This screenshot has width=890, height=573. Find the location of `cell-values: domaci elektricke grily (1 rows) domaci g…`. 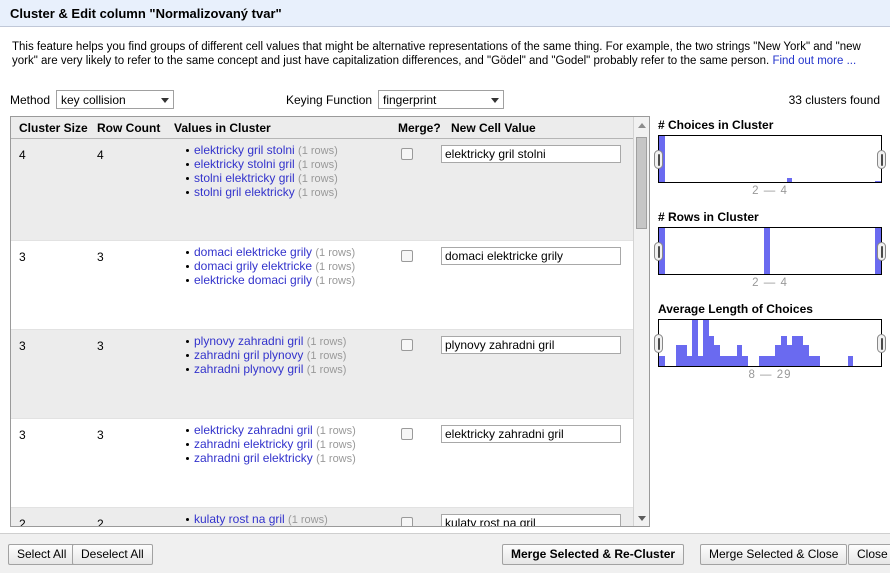

cell-values: domaci elektricke grily (1 rows) domaci g… is located at coordinates (281, 267).